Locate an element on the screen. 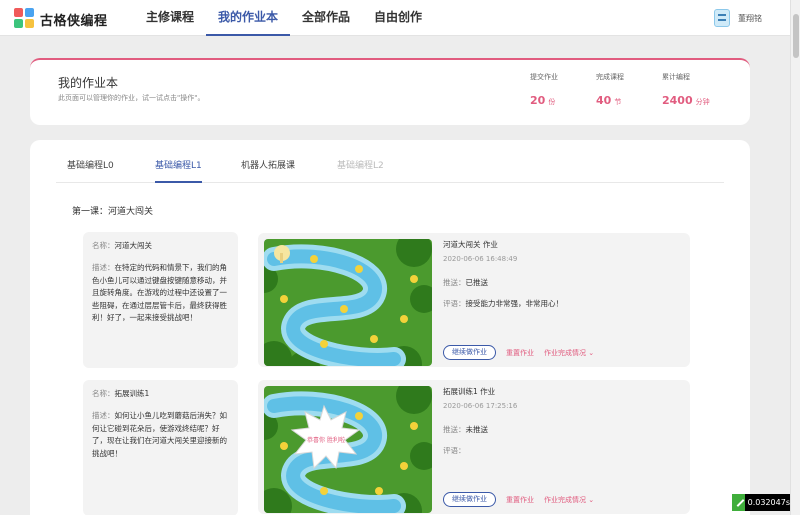 The image size is (800, 515). assignment-name: 名称：河道大闯关 is located at coordinates (122, 245).